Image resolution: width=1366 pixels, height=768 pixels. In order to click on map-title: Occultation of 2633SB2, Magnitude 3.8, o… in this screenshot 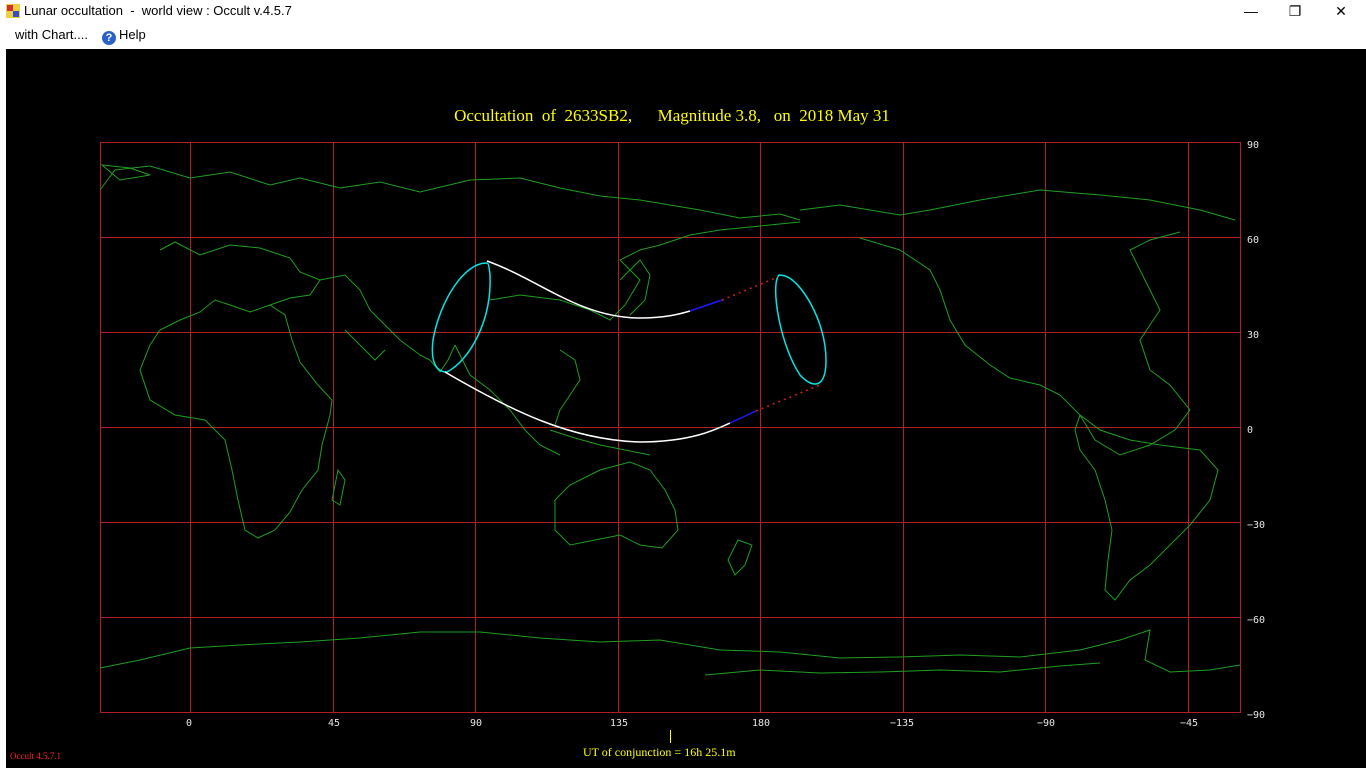, I will do `click(672, 115)`.